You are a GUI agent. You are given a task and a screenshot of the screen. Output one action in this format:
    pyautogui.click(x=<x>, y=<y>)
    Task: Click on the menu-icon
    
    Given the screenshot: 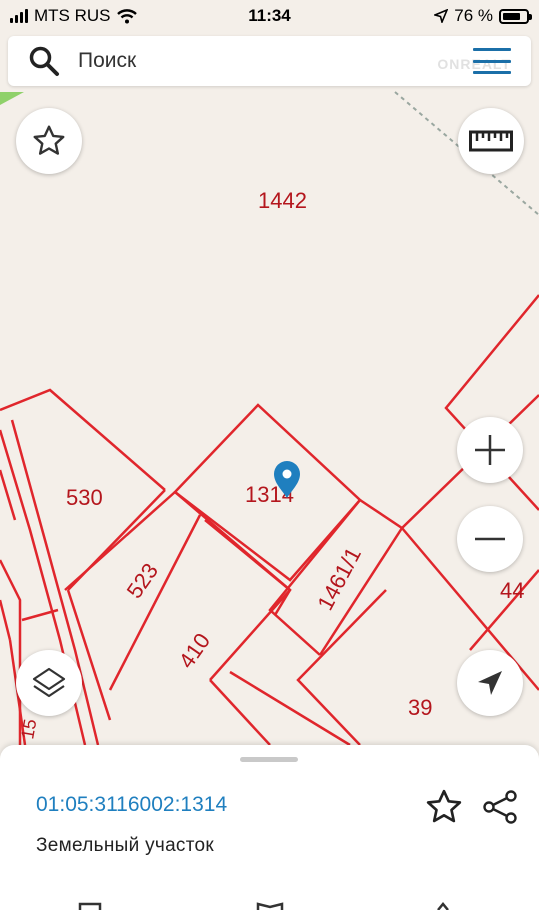 What is the action you would take?
    pyautogui.click(x=492, y=61)
    